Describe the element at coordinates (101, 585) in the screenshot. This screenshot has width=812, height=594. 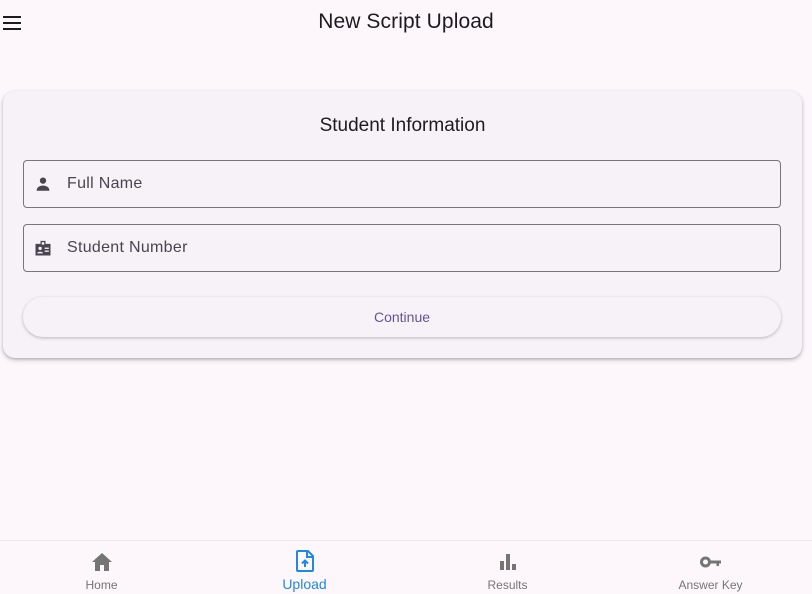
I see `nav-label-home: Home` at that location.